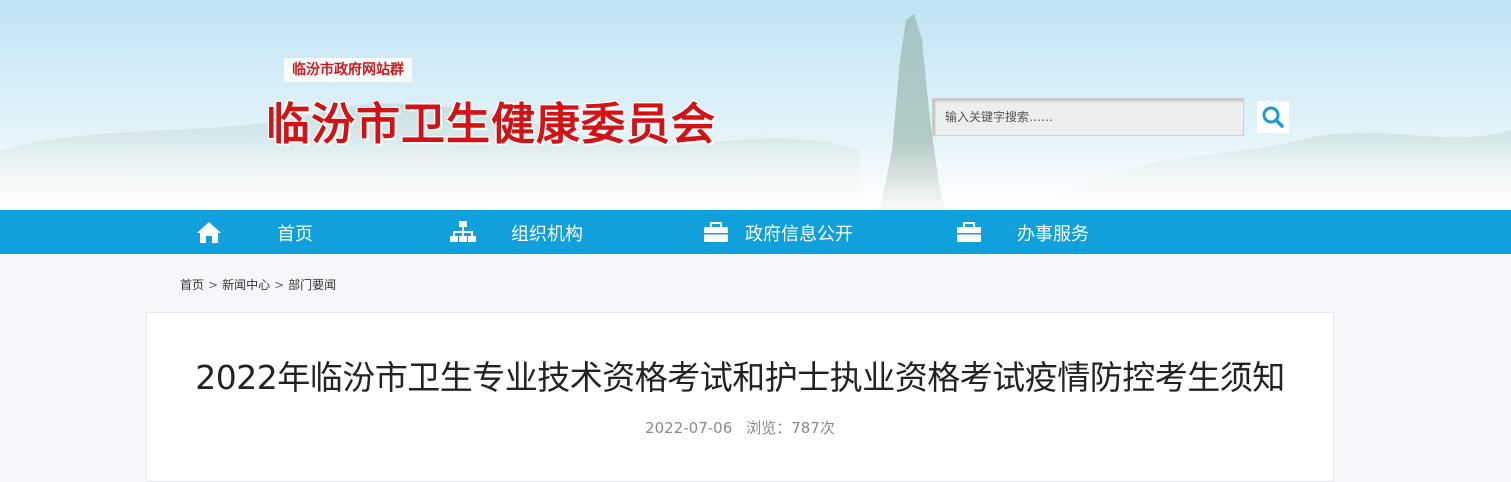 This screenshot has width=1511, height=482. Describe the element at coordinates (209, 232) in the screenshot. I see `home-icon` at that location.